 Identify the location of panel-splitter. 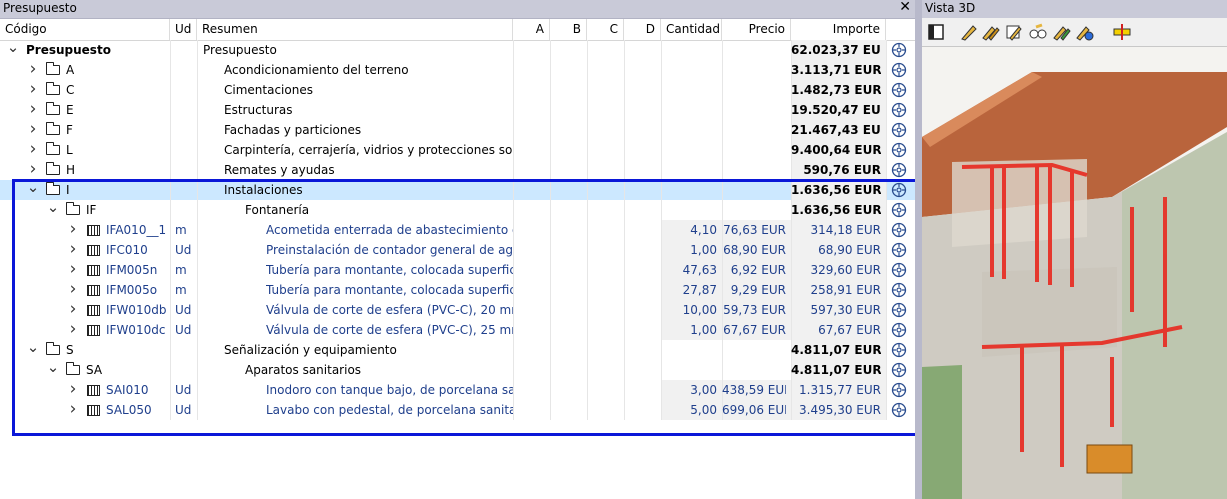
(918, 249).